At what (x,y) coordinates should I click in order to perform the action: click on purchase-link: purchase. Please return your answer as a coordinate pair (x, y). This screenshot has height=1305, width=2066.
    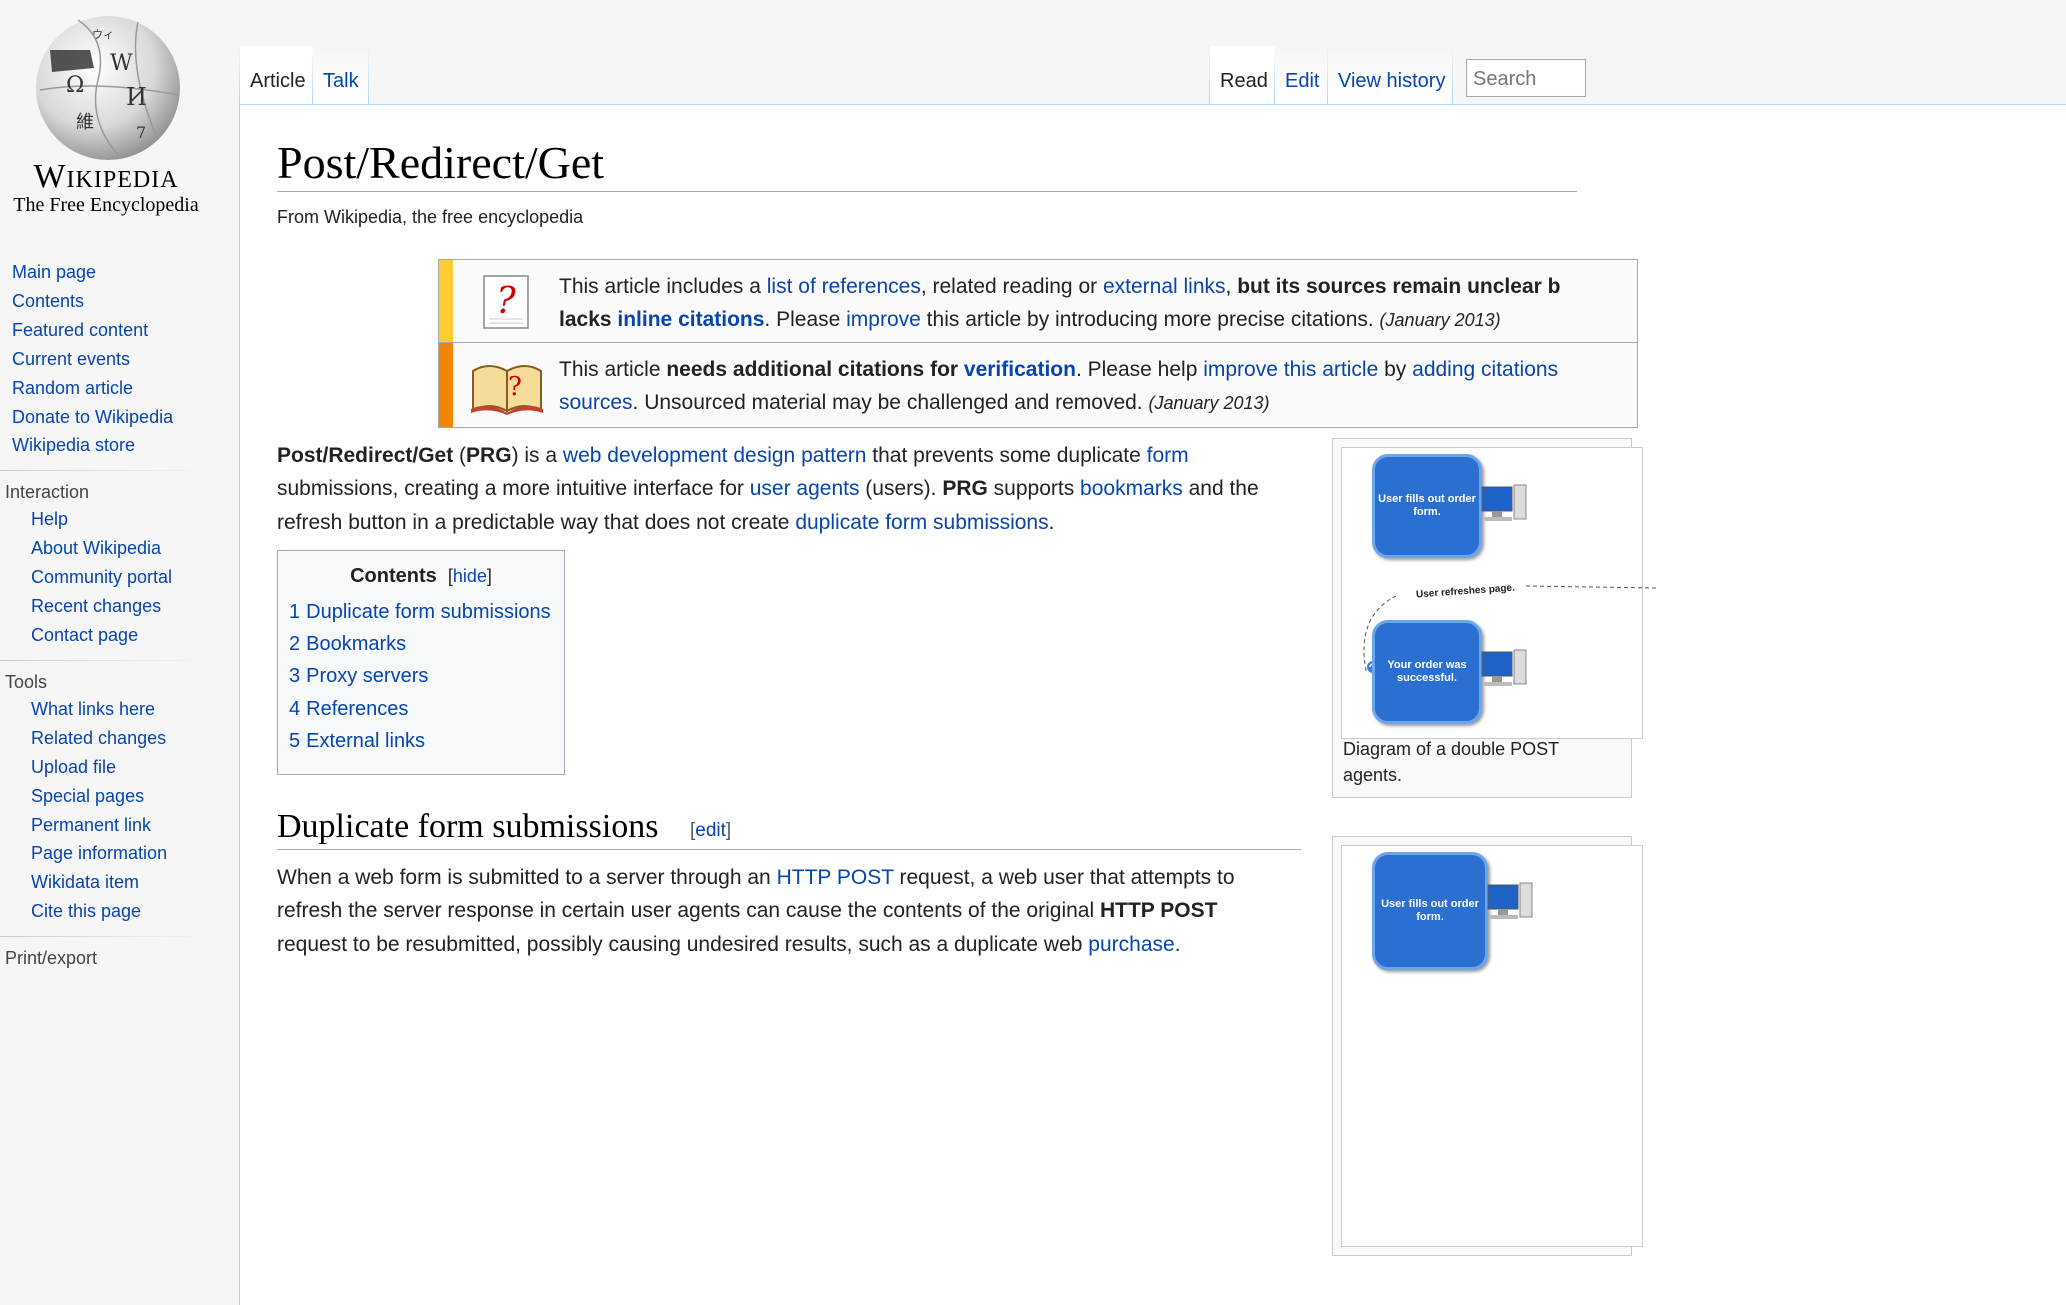
    Looking at the image, I should click on (1131, 944).